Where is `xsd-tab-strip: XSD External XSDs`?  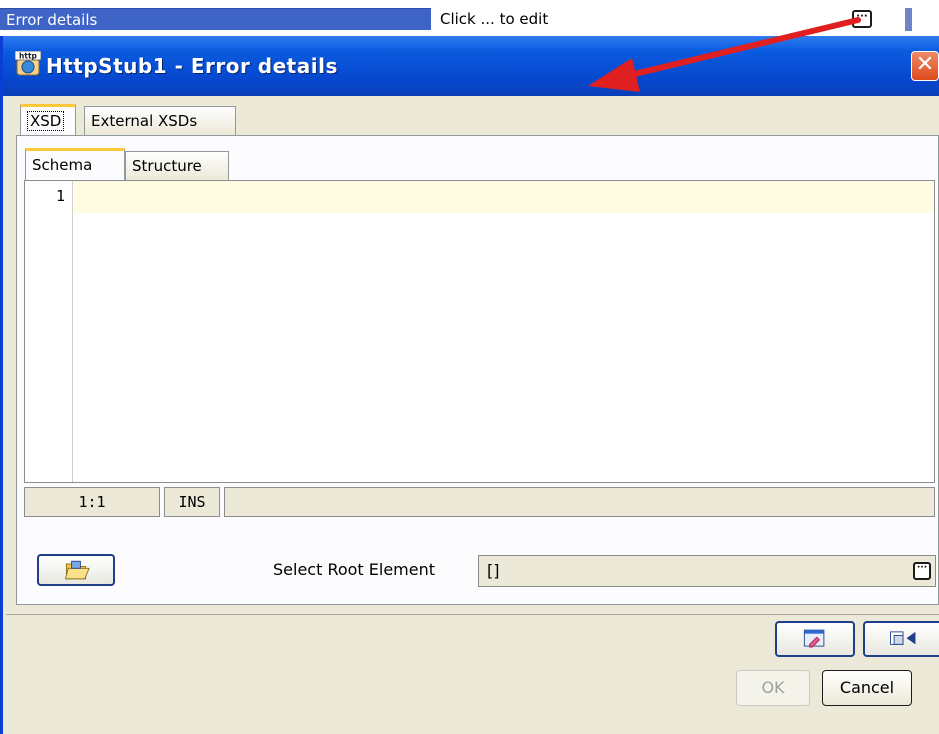 xsd-tab-strip: XSD External XSDs is located at coordinates (477, 116).